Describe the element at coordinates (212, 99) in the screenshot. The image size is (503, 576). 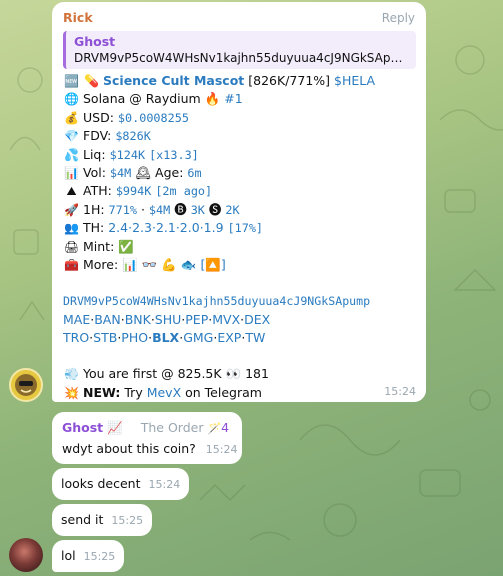
I see `fire-icon: 🔥` at that location.